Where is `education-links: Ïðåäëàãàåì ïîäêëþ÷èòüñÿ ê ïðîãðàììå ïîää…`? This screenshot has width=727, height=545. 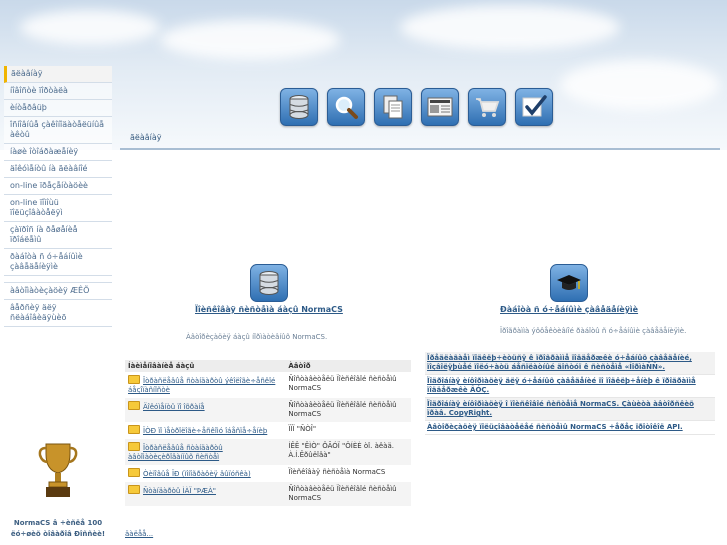 education-links: Ïðåäëàãàåì ïîäêëþ÷èòüñÿ ê ïðîãðàììå ïîää… is located at coordinates (570, 393).